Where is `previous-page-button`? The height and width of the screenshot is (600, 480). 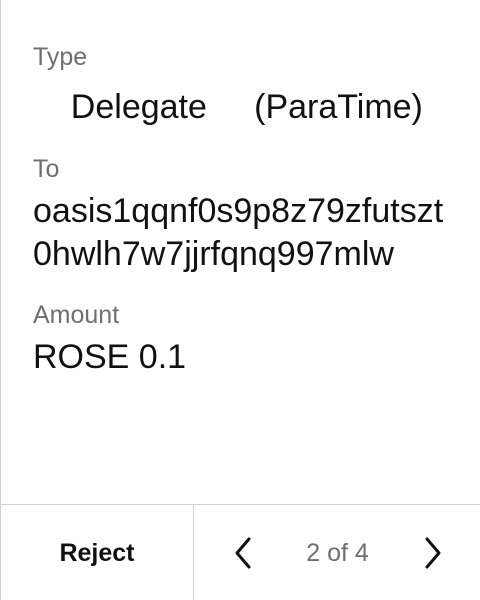 previous-page-button is located at coordinates (243, 553).